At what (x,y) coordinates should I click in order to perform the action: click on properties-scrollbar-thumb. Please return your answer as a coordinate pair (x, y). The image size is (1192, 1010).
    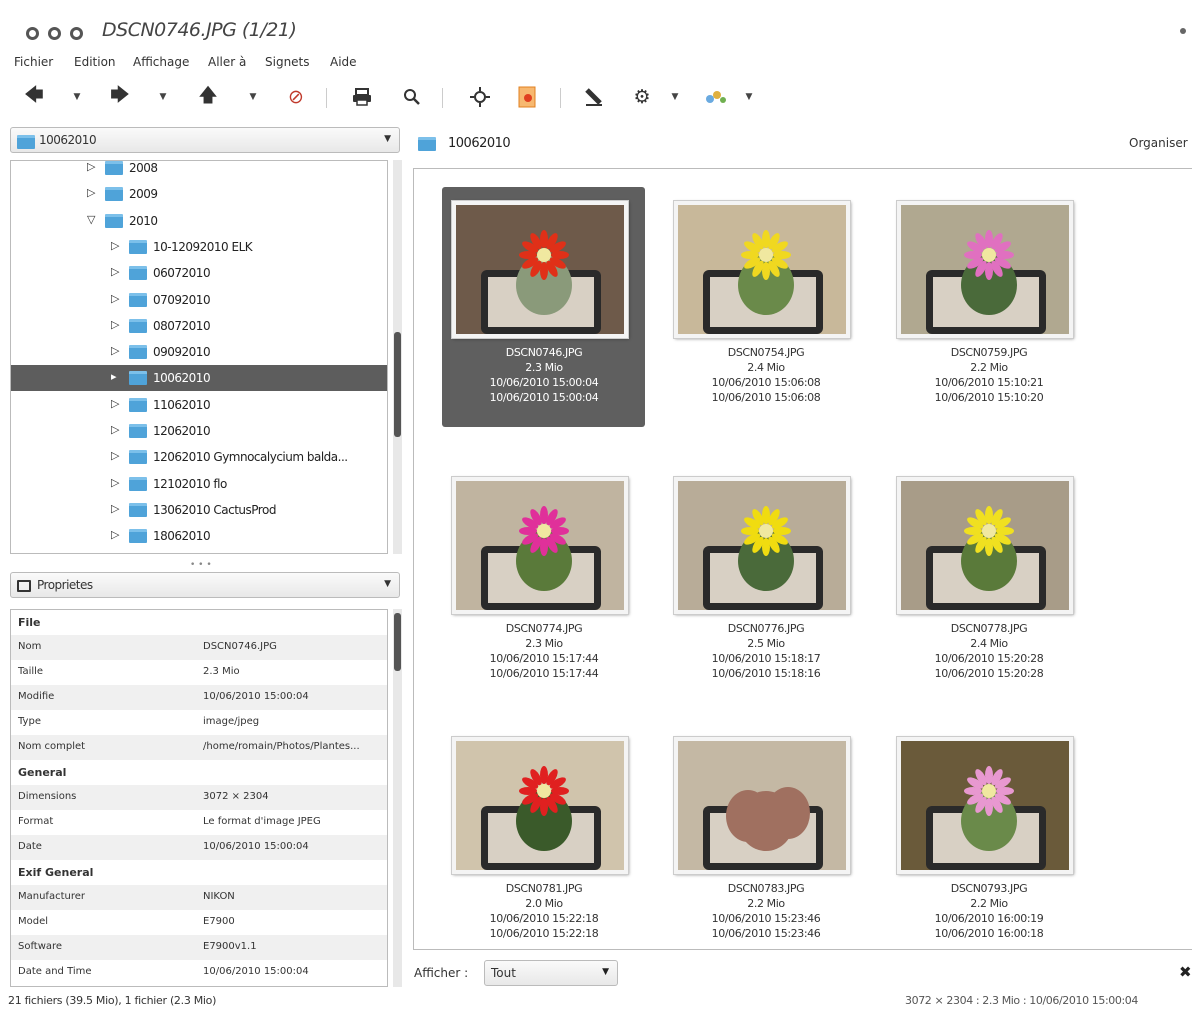
    Looking at the image, I should click on (397, 642).